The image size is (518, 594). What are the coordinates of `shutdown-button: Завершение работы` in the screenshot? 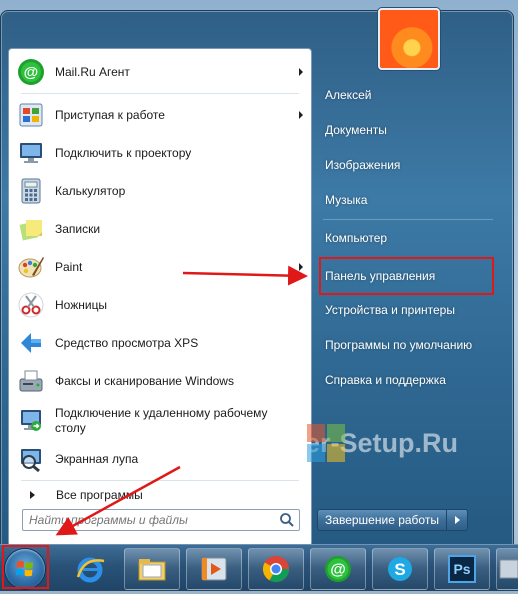 It's located at (382, 520).